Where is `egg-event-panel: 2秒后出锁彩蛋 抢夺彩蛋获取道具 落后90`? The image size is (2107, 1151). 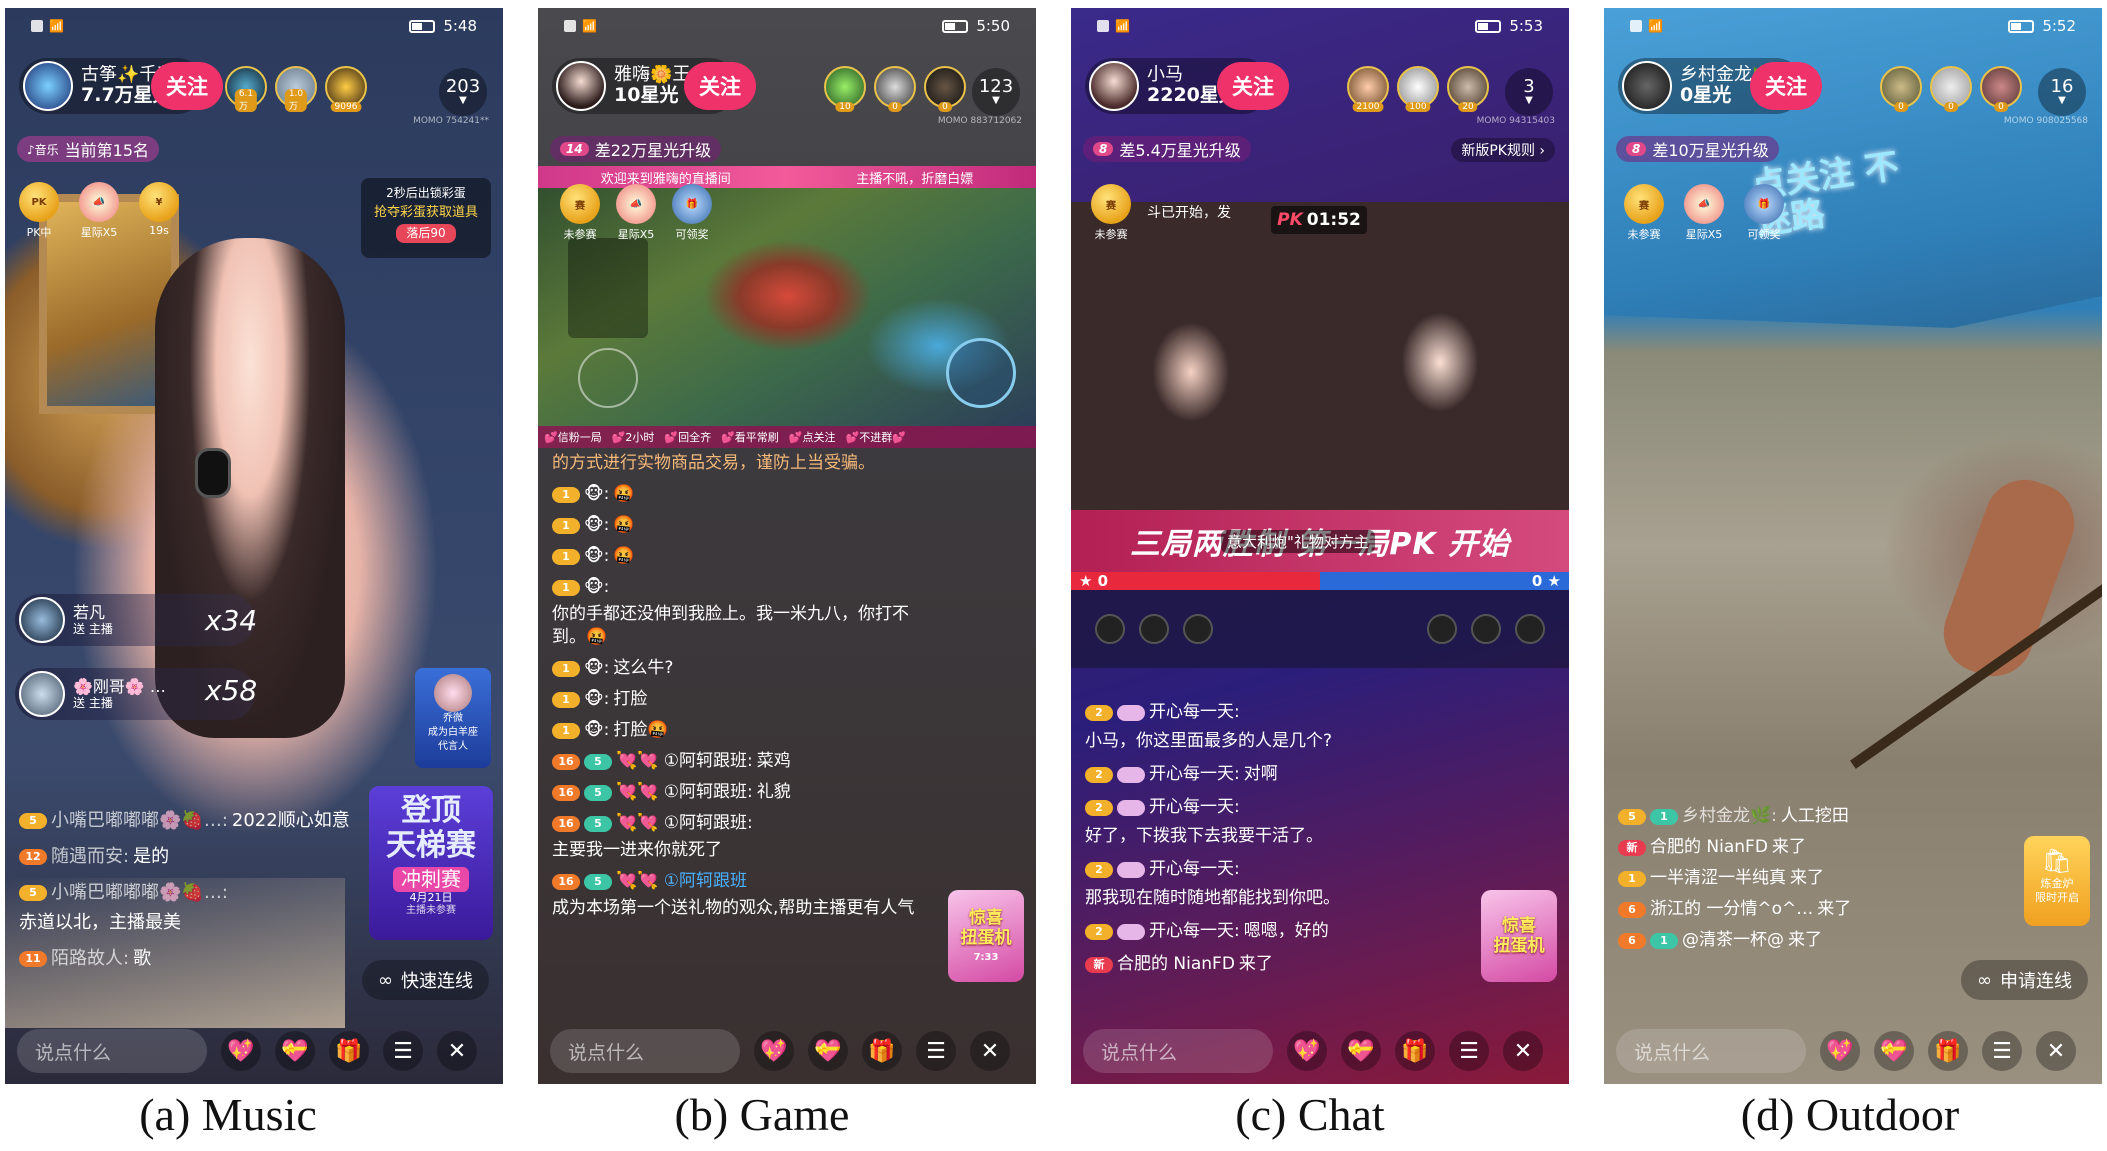 egg-event-panel: 2秒后出锁彩蛋 抢夺彩蛋获取道具 落后90 is located at coordinates (426, 218).